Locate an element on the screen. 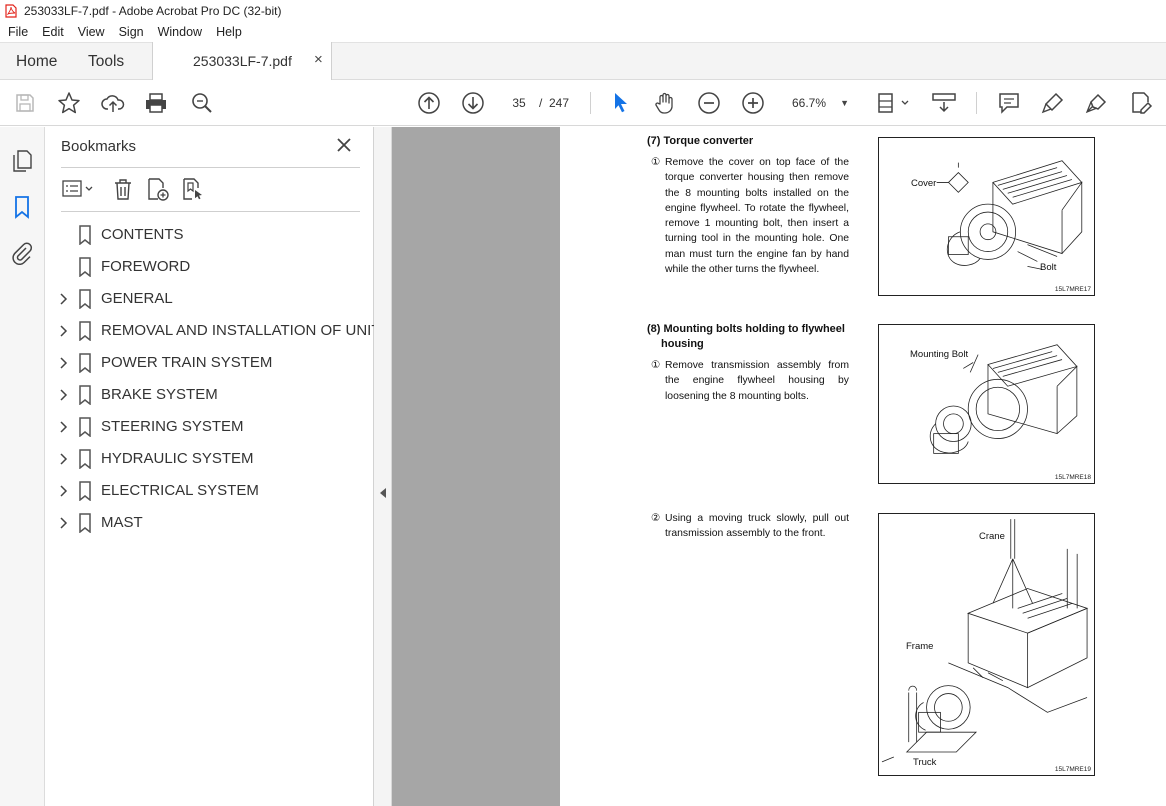 The height and width of the screenshot is (806, 1166). menu-file: File is located at coordinates (17, 32).